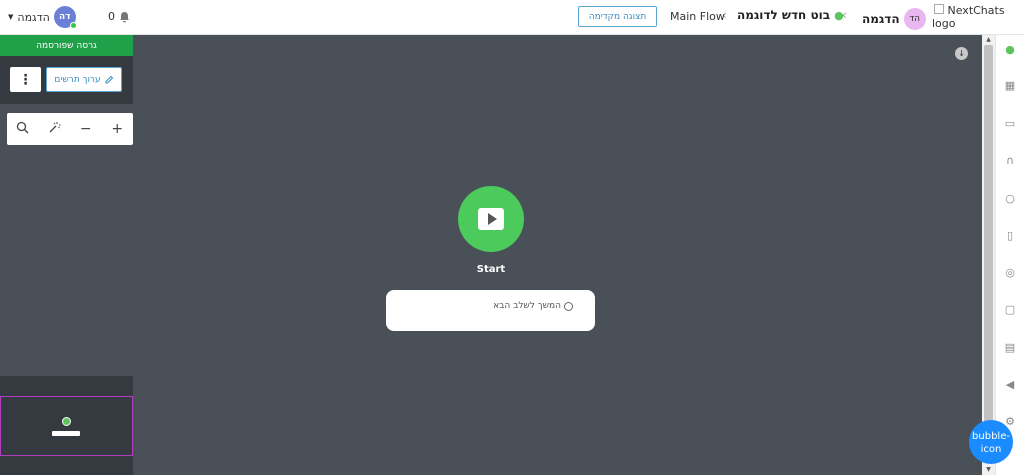 This screenshot has width=1024, height=475. I want to click on preview-button: תצוגה מקדימה, so click(617, 16).